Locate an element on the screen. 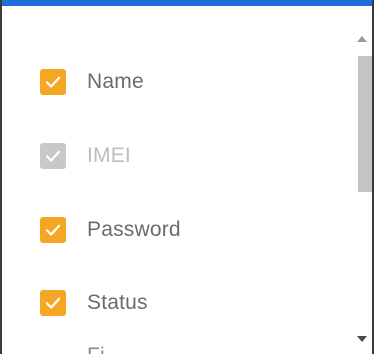 The image size is (374, 354). scroll-down-icon is located at coordinates (362, 339).